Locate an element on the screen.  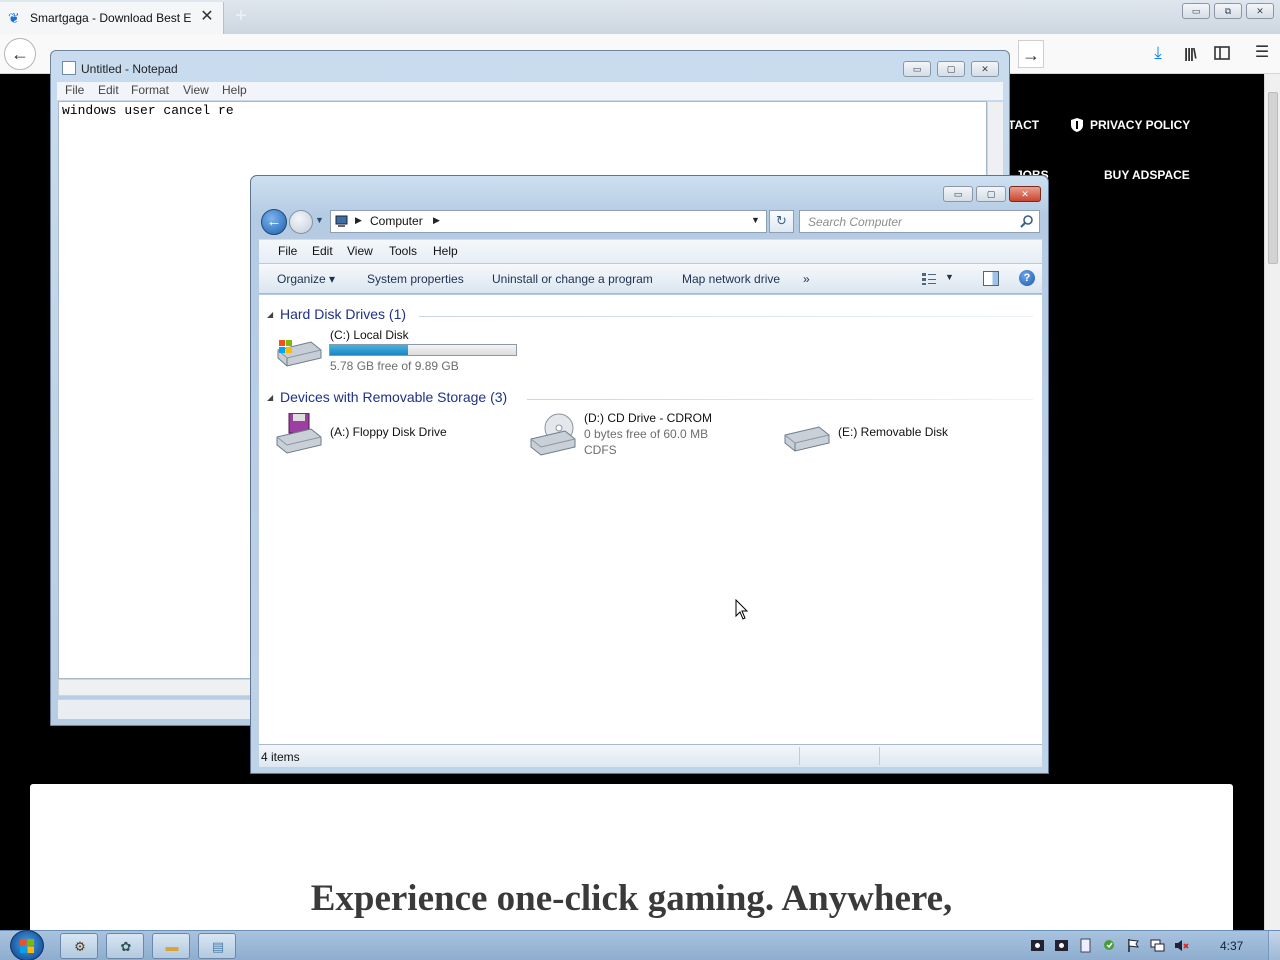
new-tab-button: + is located at coordinates (241, 16).